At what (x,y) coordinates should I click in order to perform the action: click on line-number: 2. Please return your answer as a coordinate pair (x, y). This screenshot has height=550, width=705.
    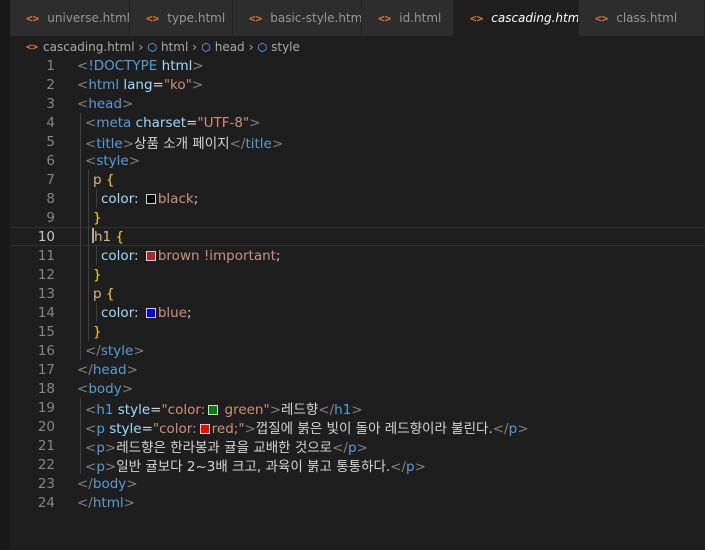
    Looking at the image, I should click on (50, 84).